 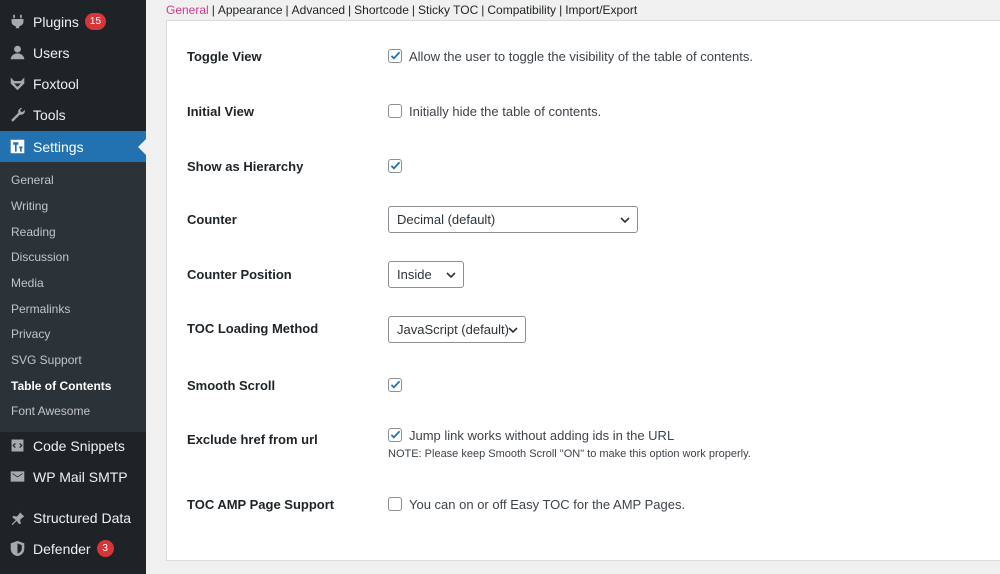 What do you see at coordinates (56, 21) in the screenshot?
I see `menu-label: Plugins` at bounding box center [56, 21].